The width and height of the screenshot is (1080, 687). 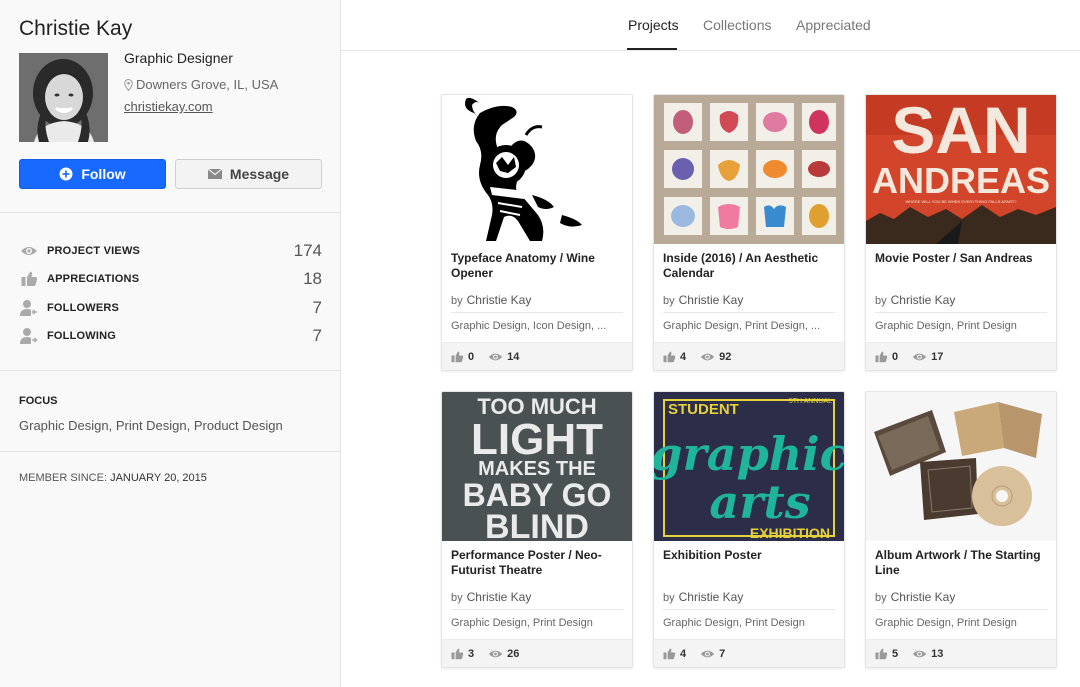 I want to click on stat-label: APPRECIATIONS, so click(x=93, y=279).